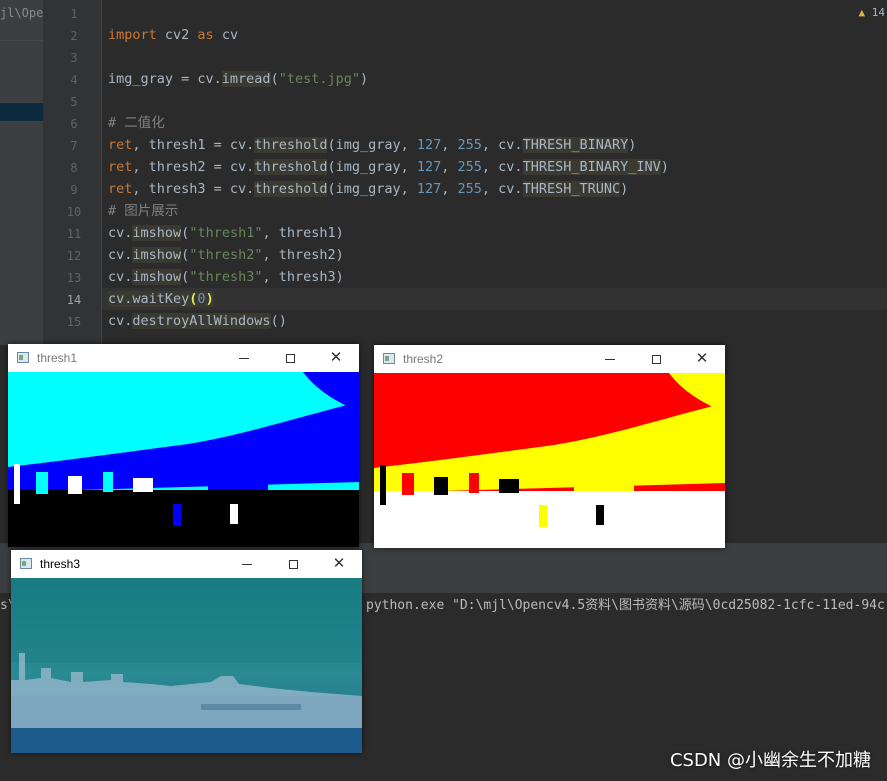 Image resolution: width=887 pixels, height=781 pixels. What do you see at coordinates (74, 58) in the screenshot?
I see `line-number: 3` at bounding box center [74, 58].